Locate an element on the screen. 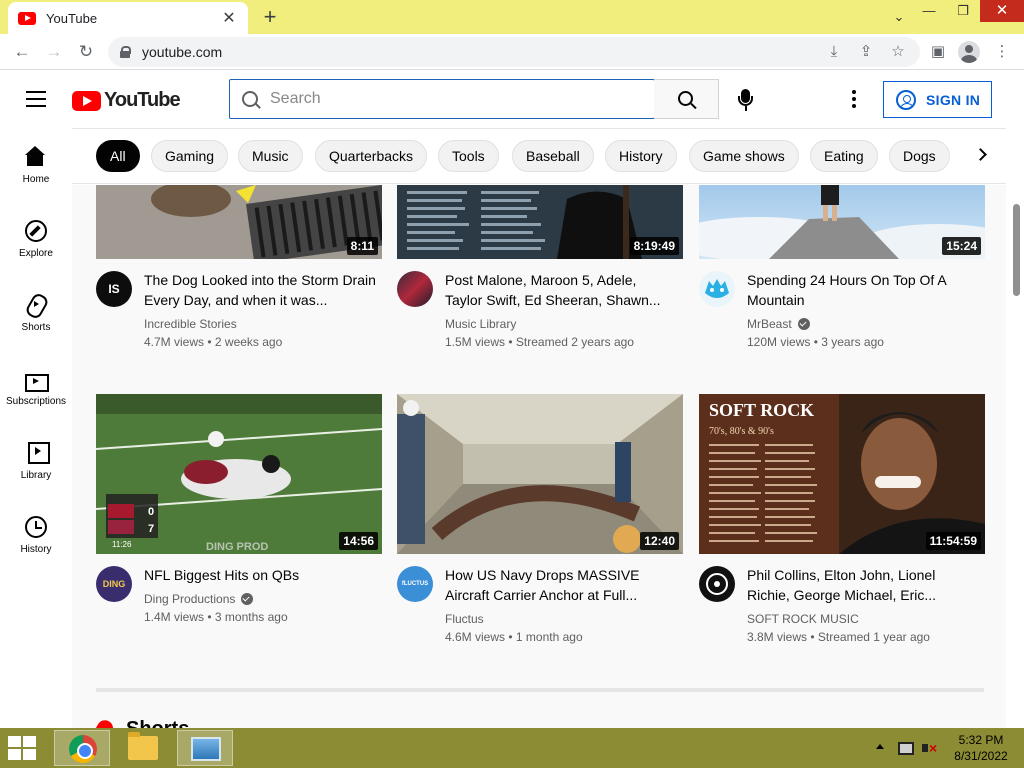 The width and height of the screenshot is (1024, 768). video-meta: 4.6M views • 1 month ago is located at coordinates (514, 637).